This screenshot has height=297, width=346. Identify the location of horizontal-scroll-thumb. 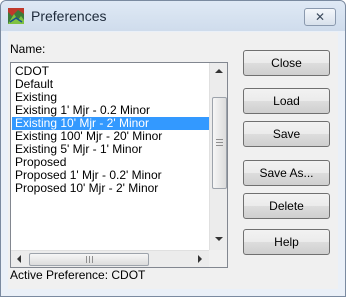
(89, 259).